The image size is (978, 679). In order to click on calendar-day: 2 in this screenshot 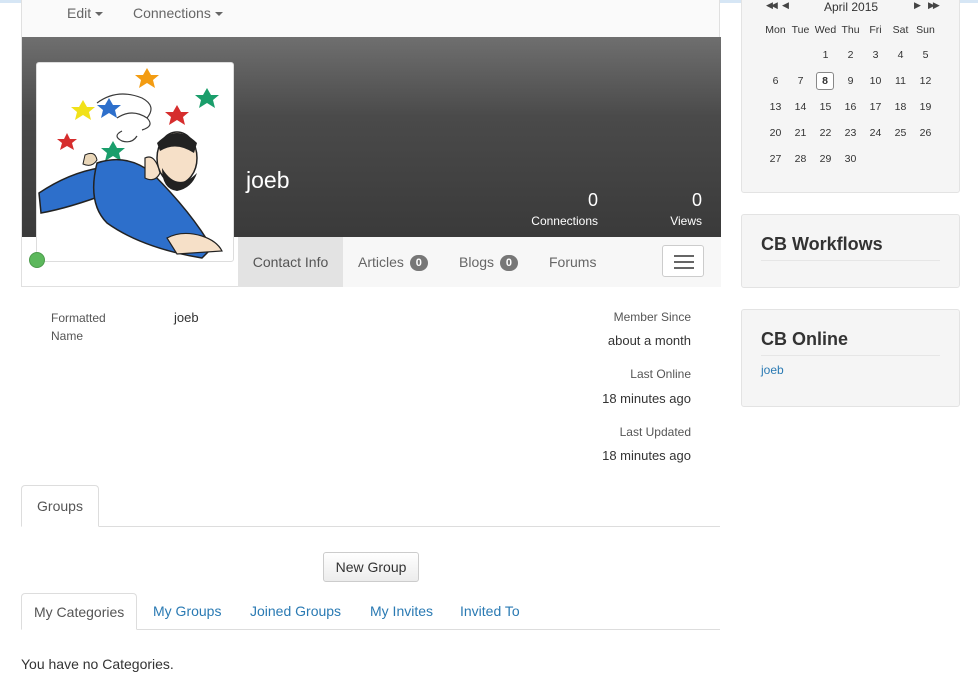, I will do `click(850, 55)`.